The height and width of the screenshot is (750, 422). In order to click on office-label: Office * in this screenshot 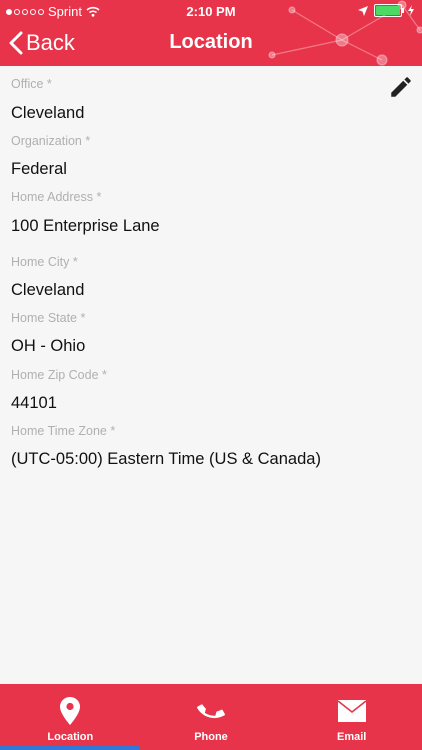, I will do `click(31, 84)`.